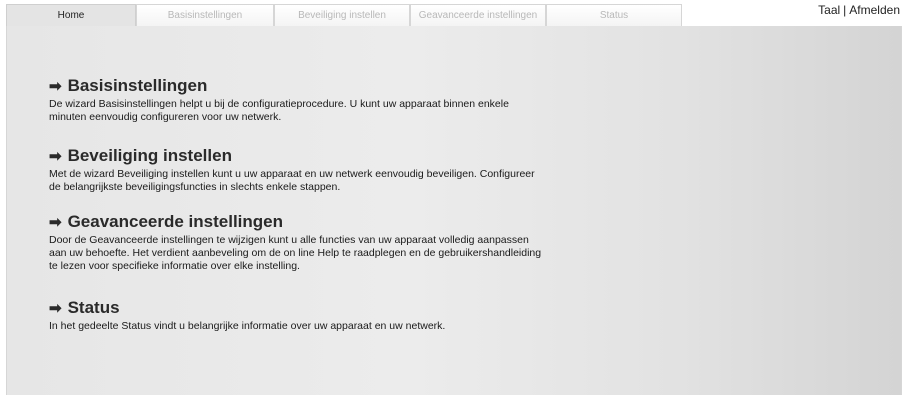  Describe the element at coordinates (874, 10) in the screenshot. I see `logout-link: Afmelden` at that location.